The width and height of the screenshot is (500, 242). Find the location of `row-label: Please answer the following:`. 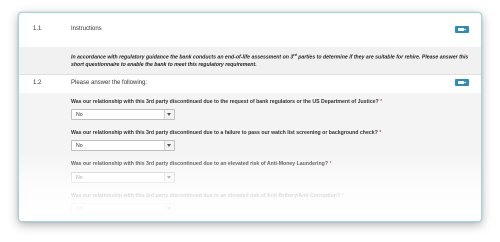

row-label: Please answer the following: is located at coordinates (109, 83).